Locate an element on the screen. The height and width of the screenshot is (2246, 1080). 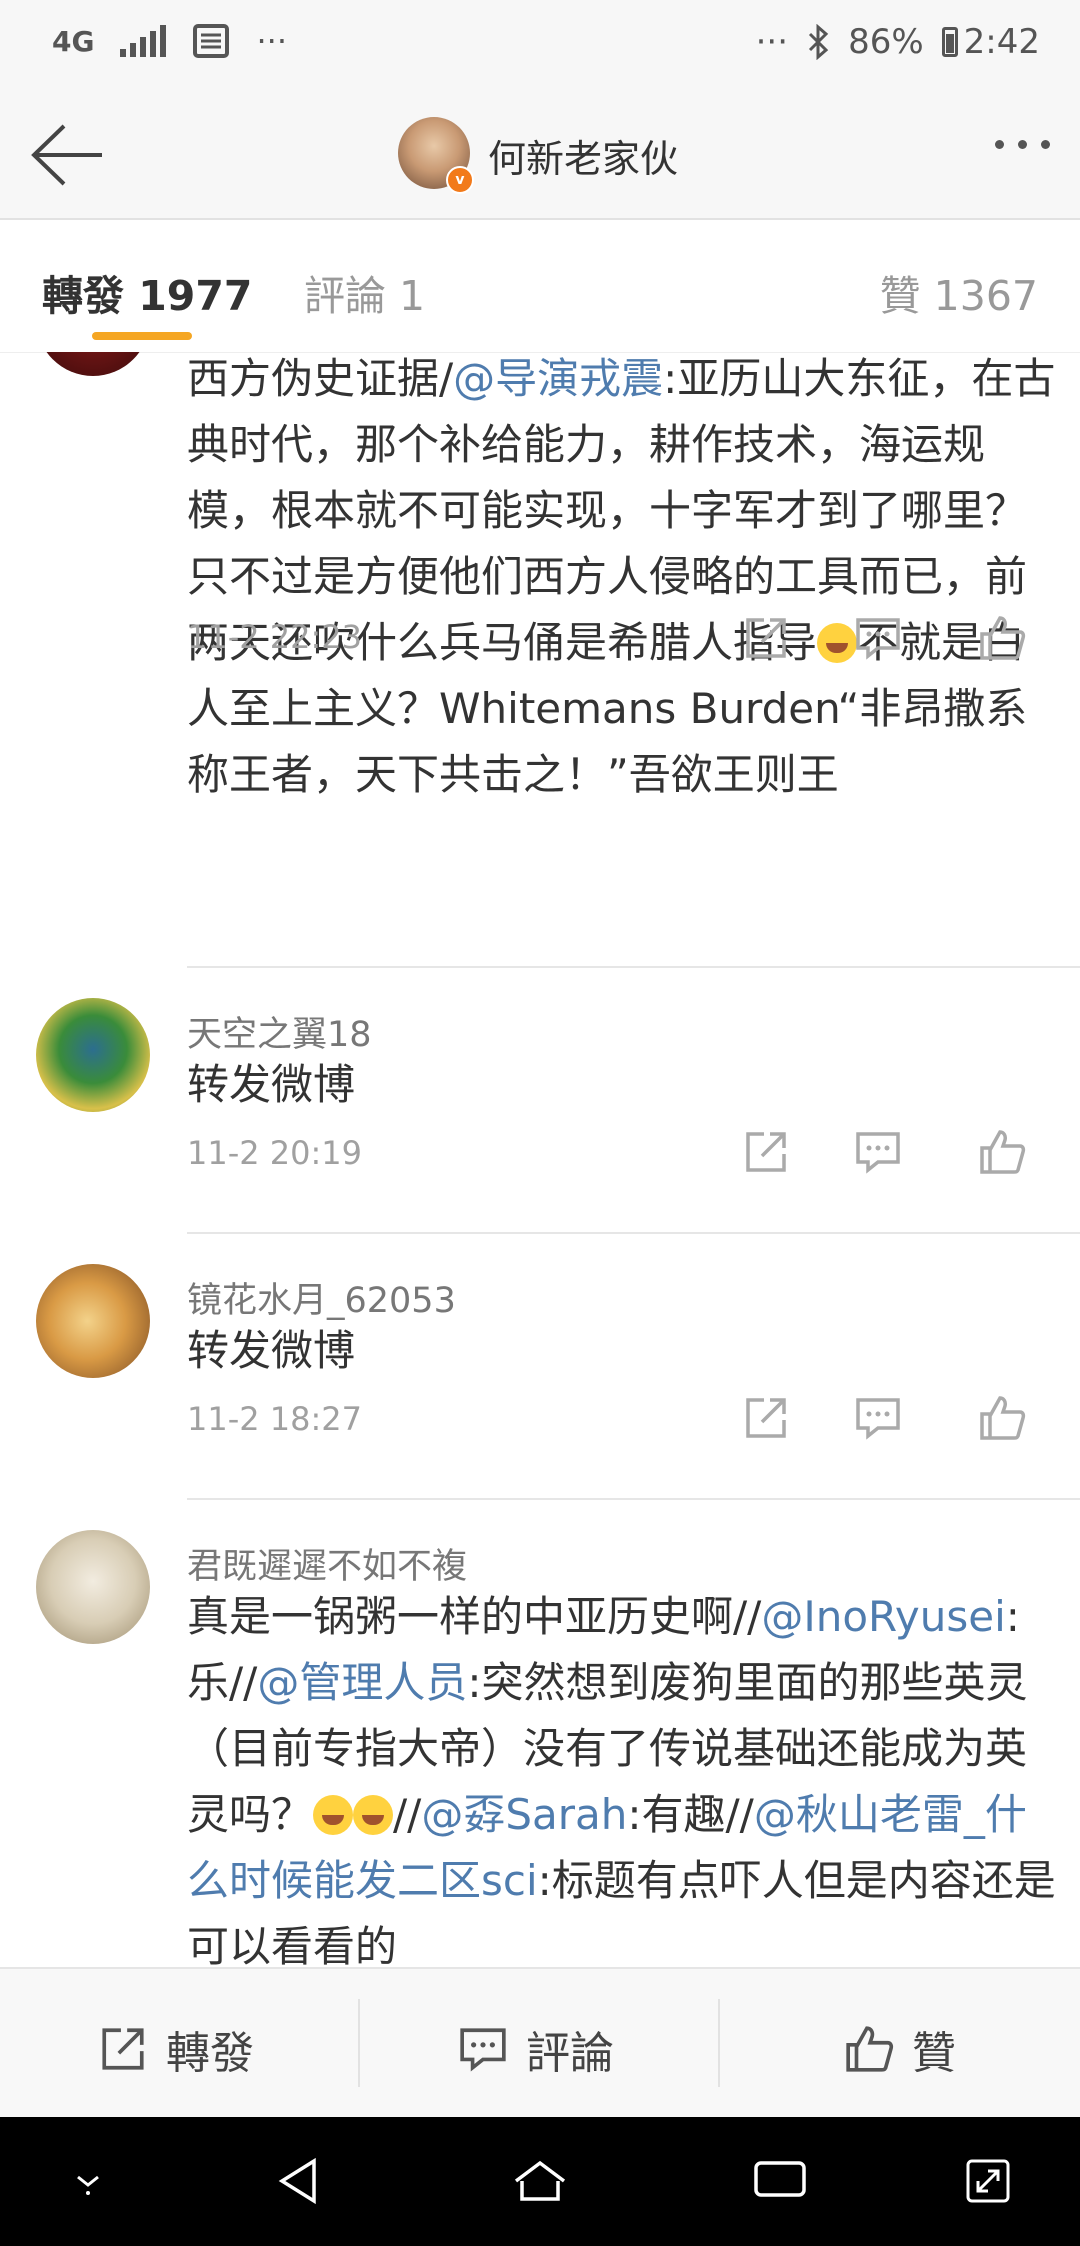
battery-percent: 86% is located at coordinates (886, 42).